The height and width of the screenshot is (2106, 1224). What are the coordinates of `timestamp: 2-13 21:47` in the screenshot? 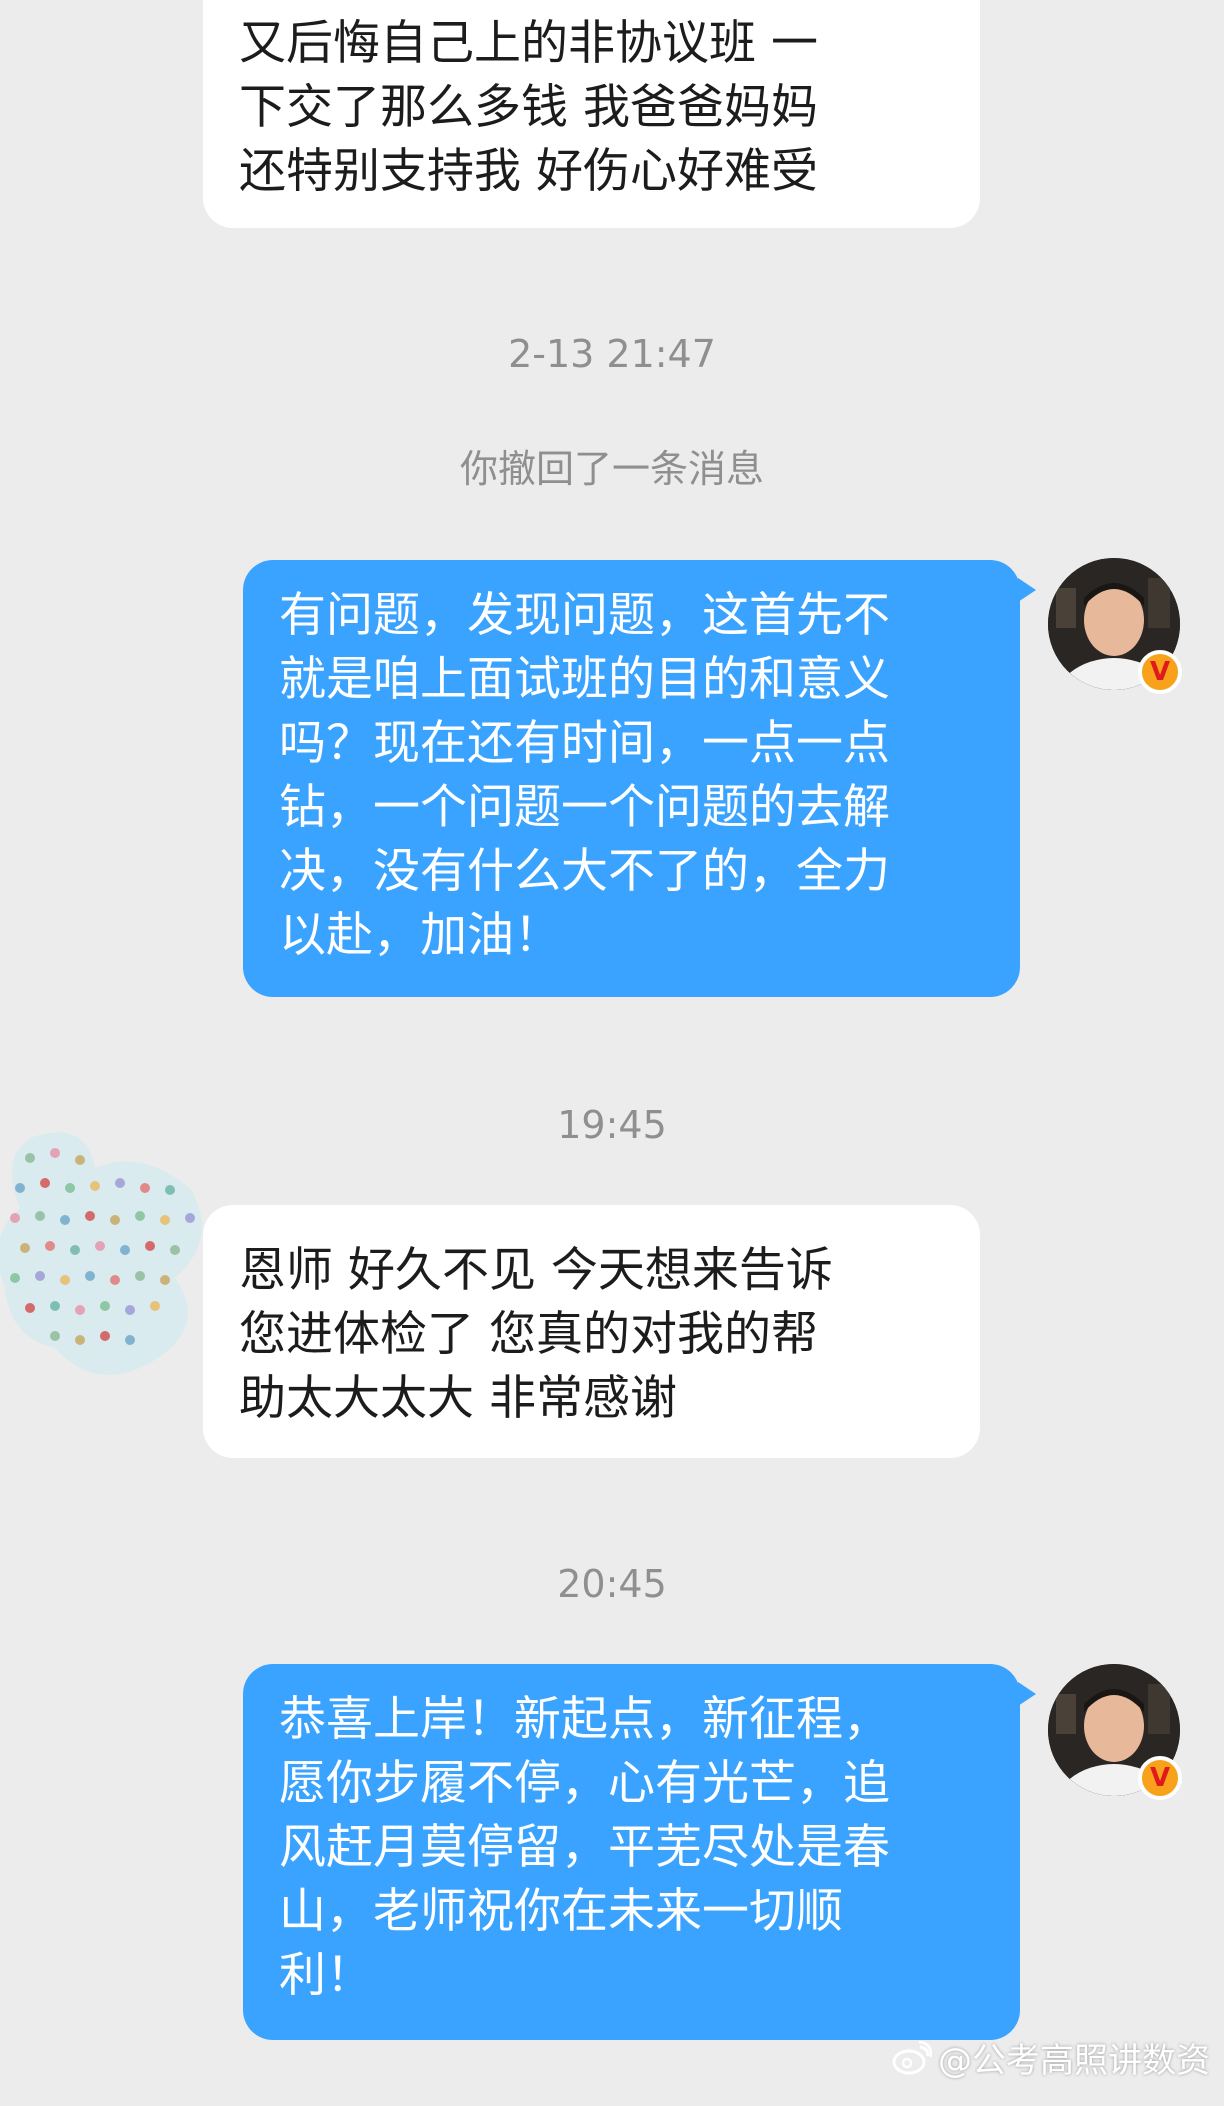 It's located at (612, 354).